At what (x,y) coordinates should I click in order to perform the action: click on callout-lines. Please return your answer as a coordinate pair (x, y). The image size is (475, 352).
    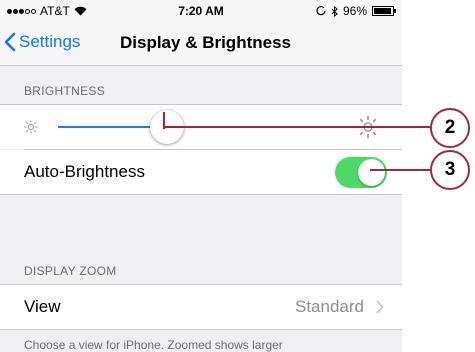
    Looking at the image, I should click on (296, 141).